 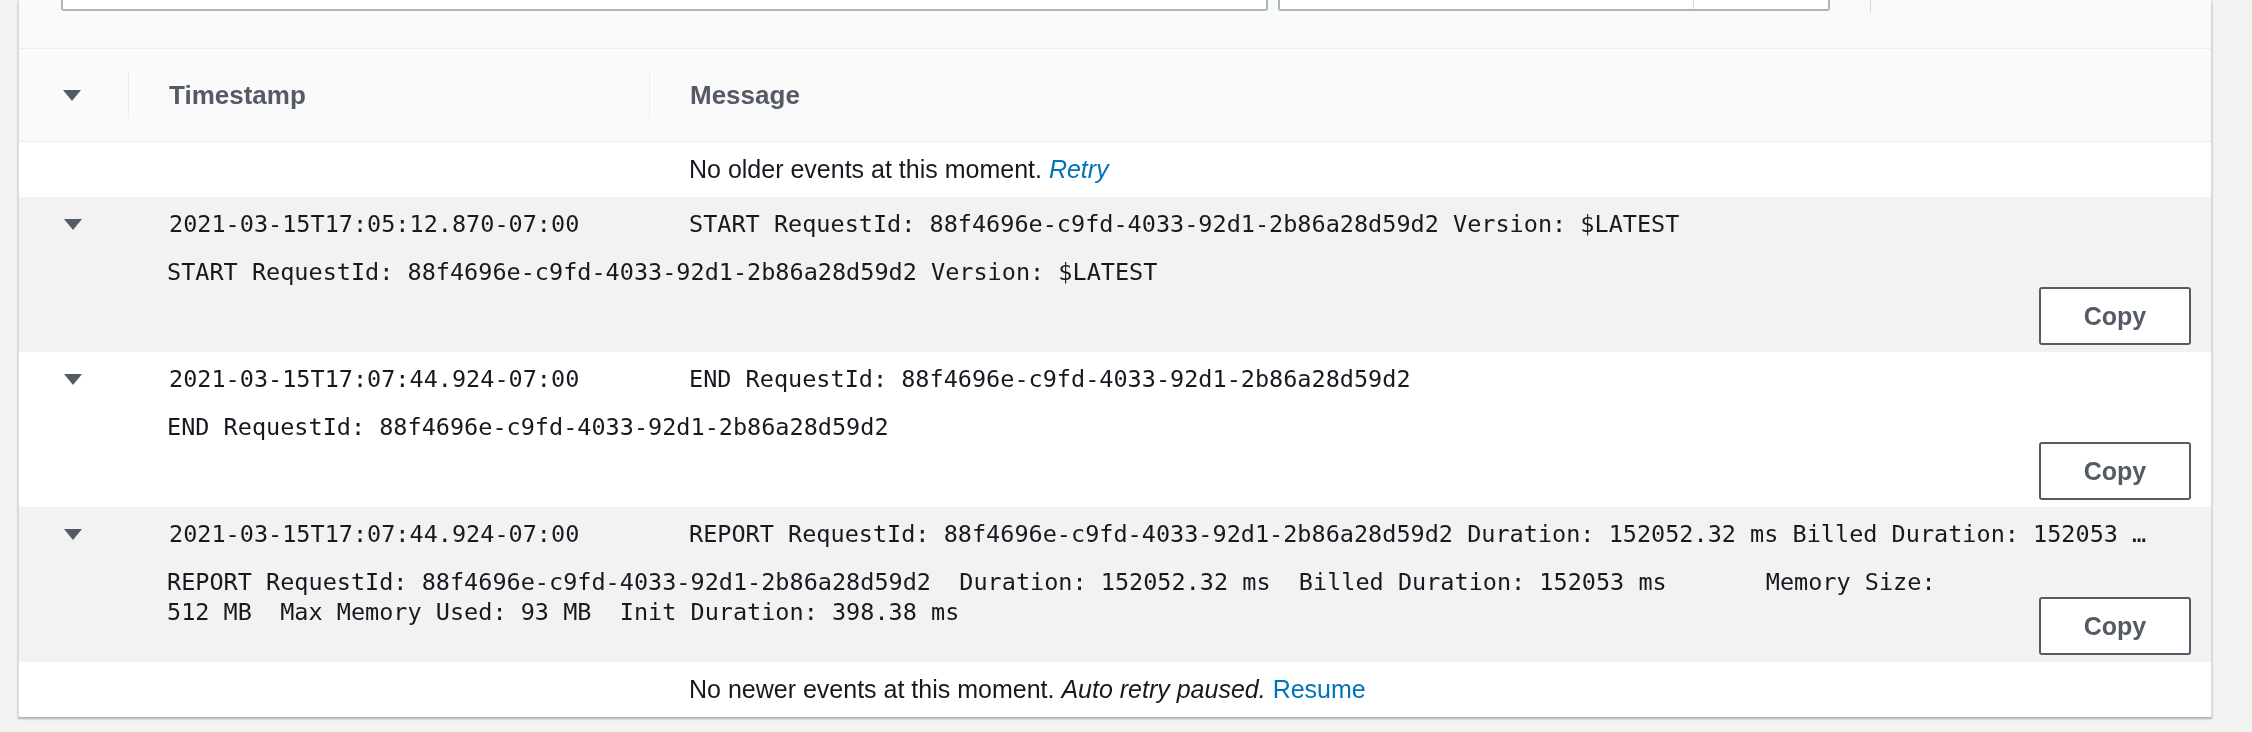 I want to click on status-message: No newer events at this moment. Auto retry paused. Resume, so click(x=1027, y=689).